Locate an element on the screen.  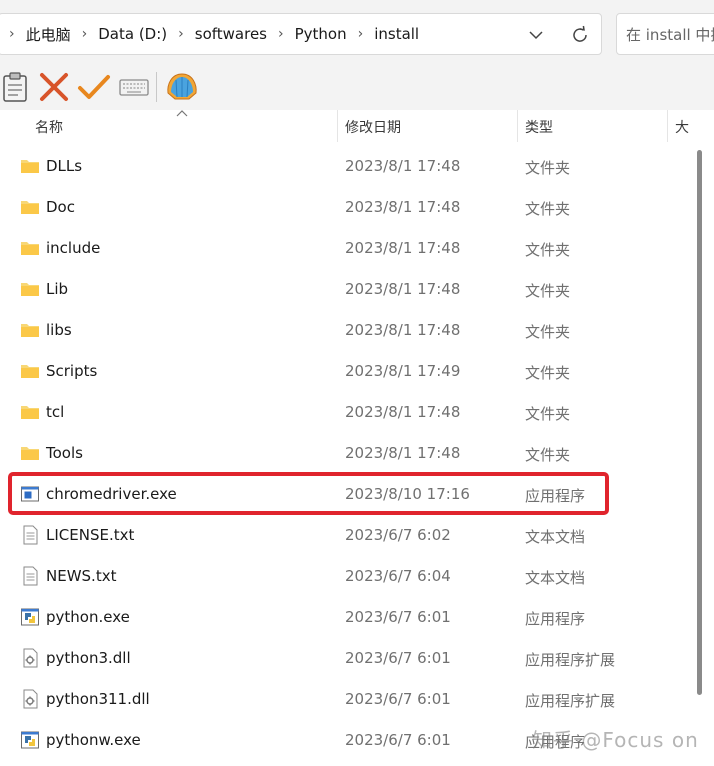
file-row: Scripts 2023/8/1 17:49 文件夹 is located at coordinates (345, 371).